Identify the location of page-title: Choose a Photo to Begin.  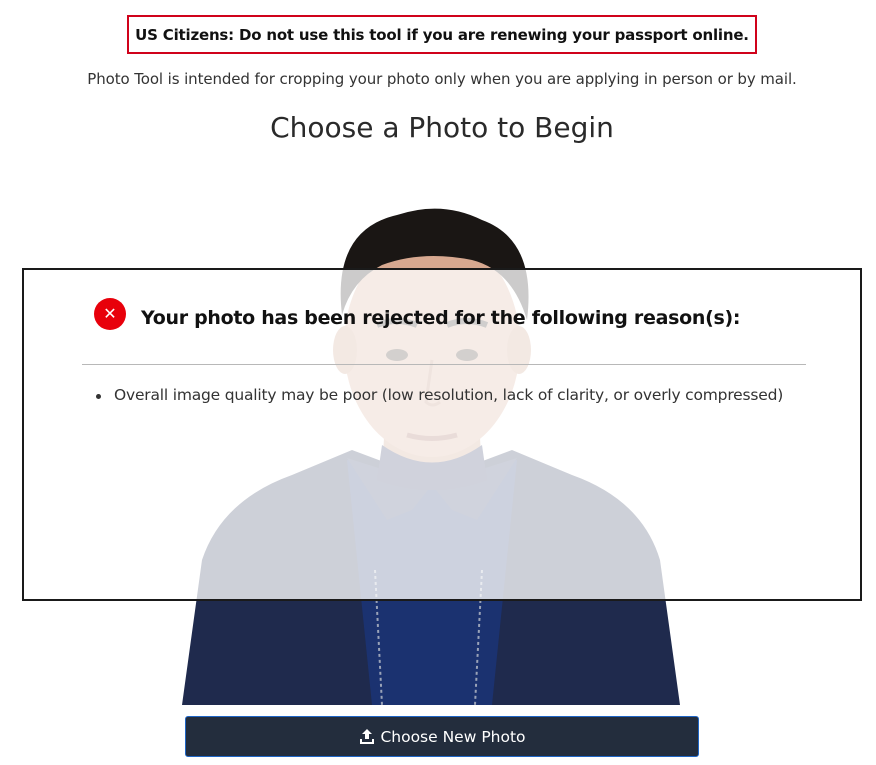
(442, 127).